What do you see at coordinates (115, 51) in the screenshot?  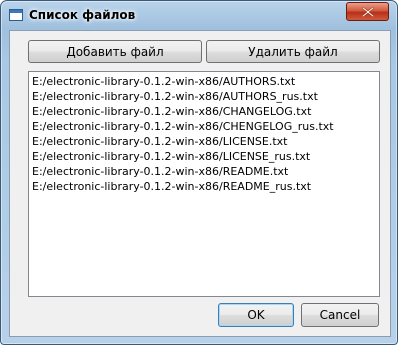 I see `add-file-button: Добавить файл` at bounding box center [115, 51].